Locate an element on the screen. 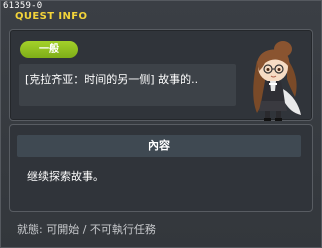 The width and height of the screenshot is (322, 248). npc-portrait-icon is located at coordinates (275, 80).